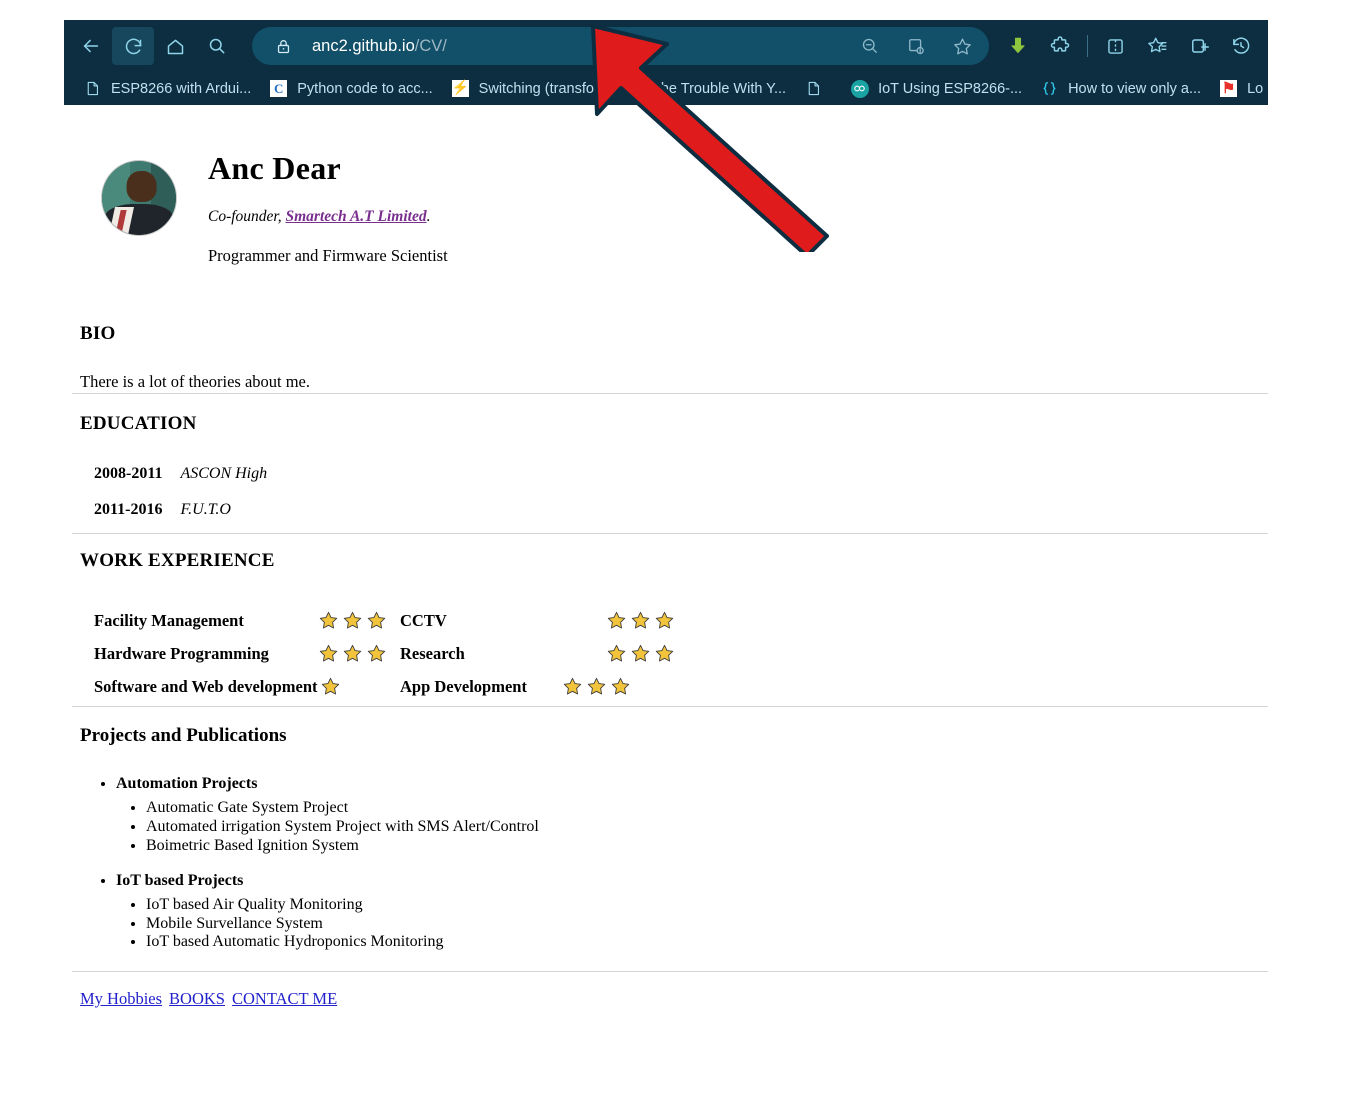 The width and height of the screenshot is (1346, 1112). I want to click on bookmark-item, so click(818, 89).